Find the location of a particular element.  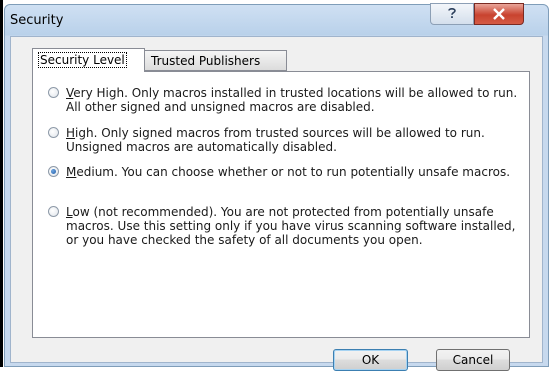

screen-edge is located at coordinates (1, 183).